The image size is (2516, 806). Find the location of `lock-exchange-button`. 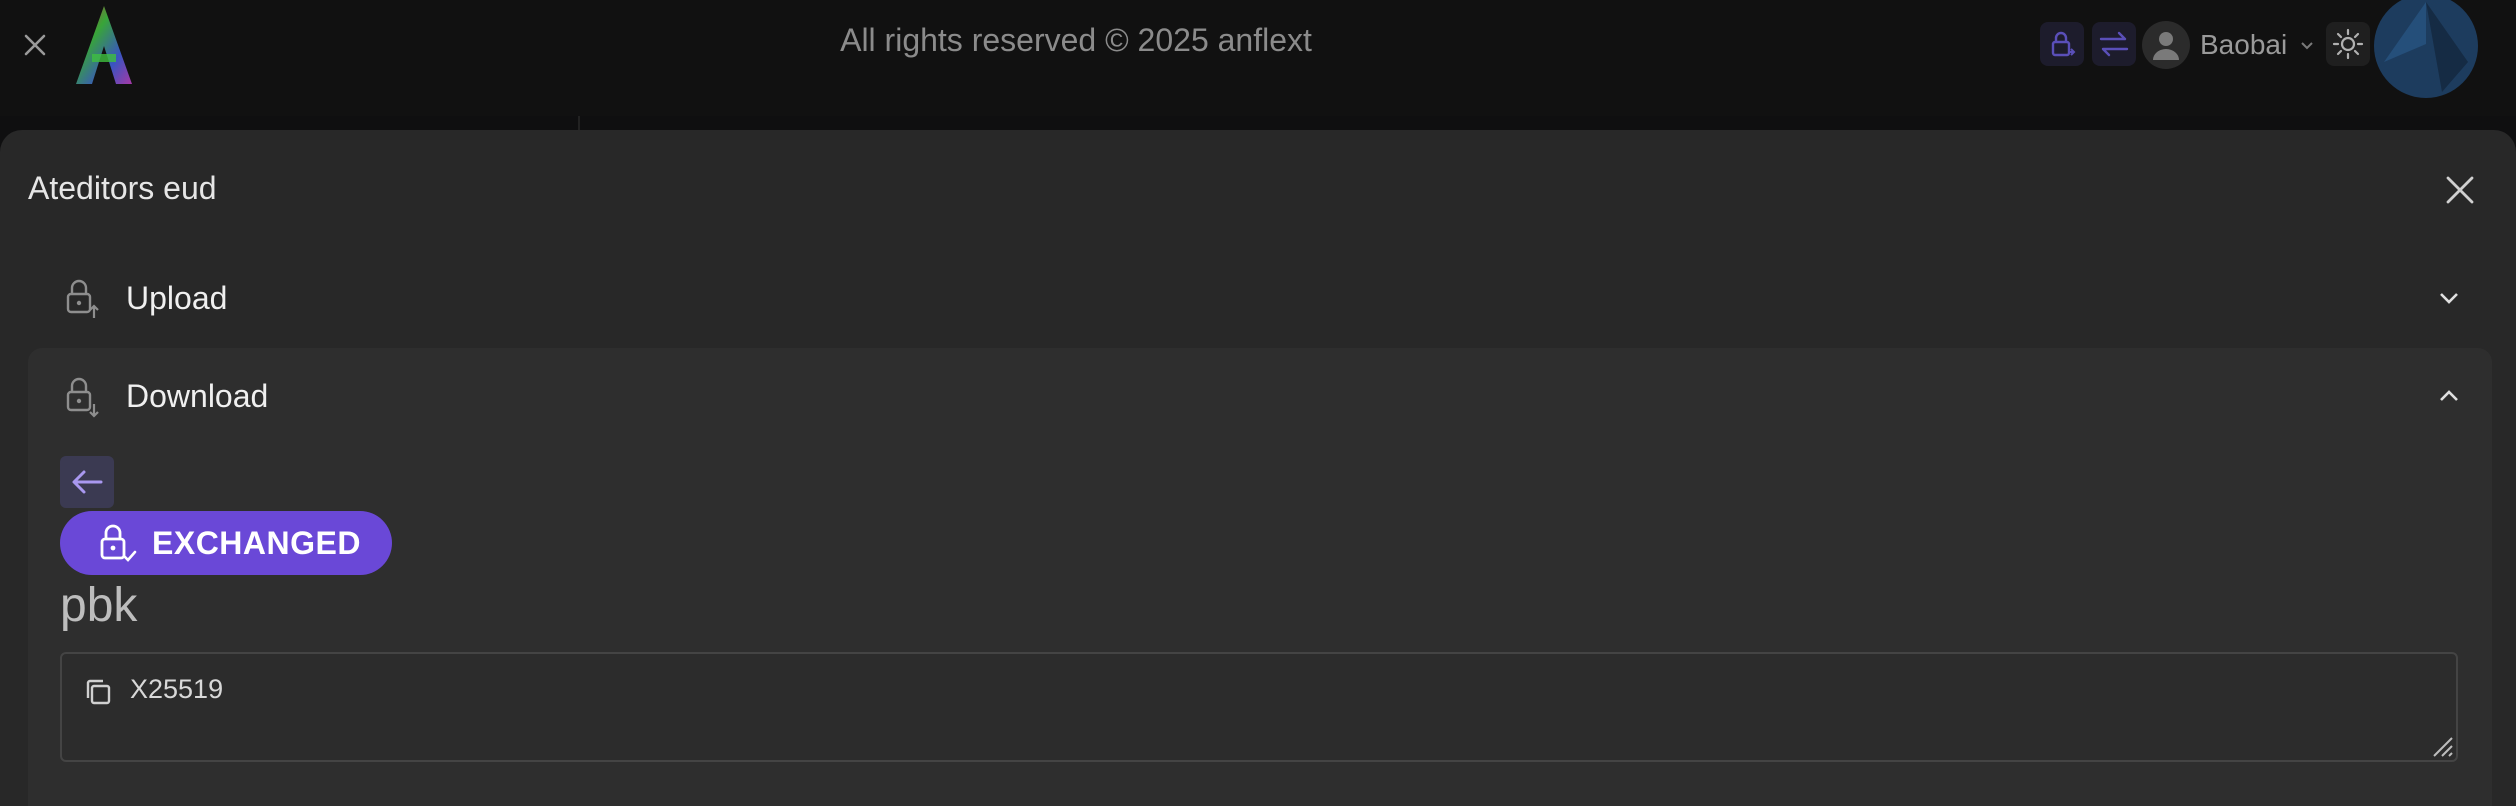

lock-exchange-button is located at coordinates (2062, 44).